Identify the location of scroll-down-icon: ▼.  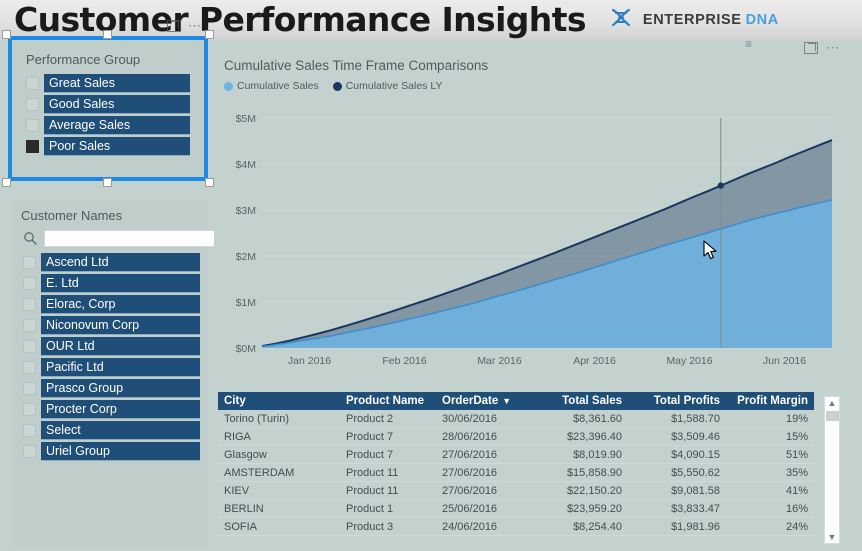
(832, 537).